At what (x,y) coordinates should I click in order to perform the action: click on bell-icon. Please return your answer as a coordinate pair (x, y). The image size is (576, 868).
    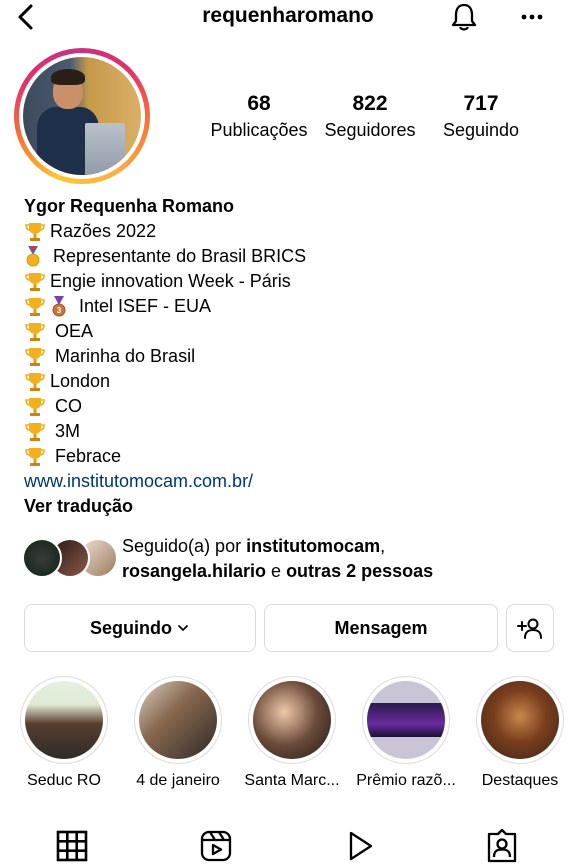
    Looking at the image, I should click on (464, 17).